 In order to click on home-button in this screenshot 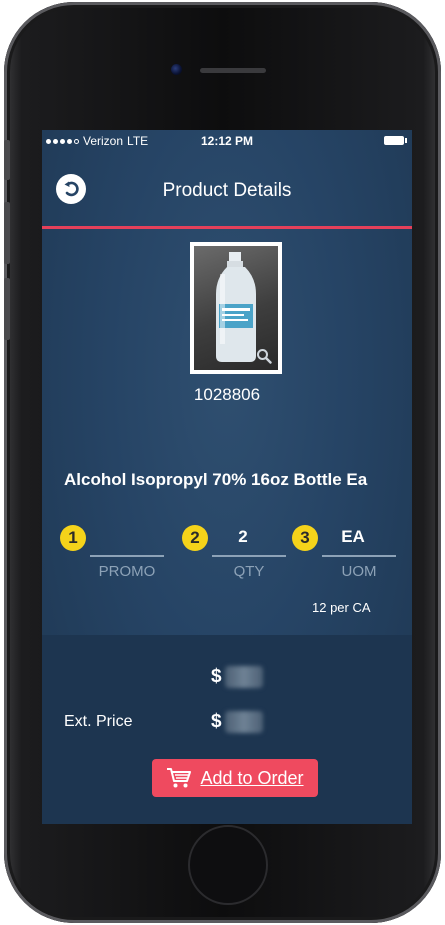, I will do `click(228, 865)`.